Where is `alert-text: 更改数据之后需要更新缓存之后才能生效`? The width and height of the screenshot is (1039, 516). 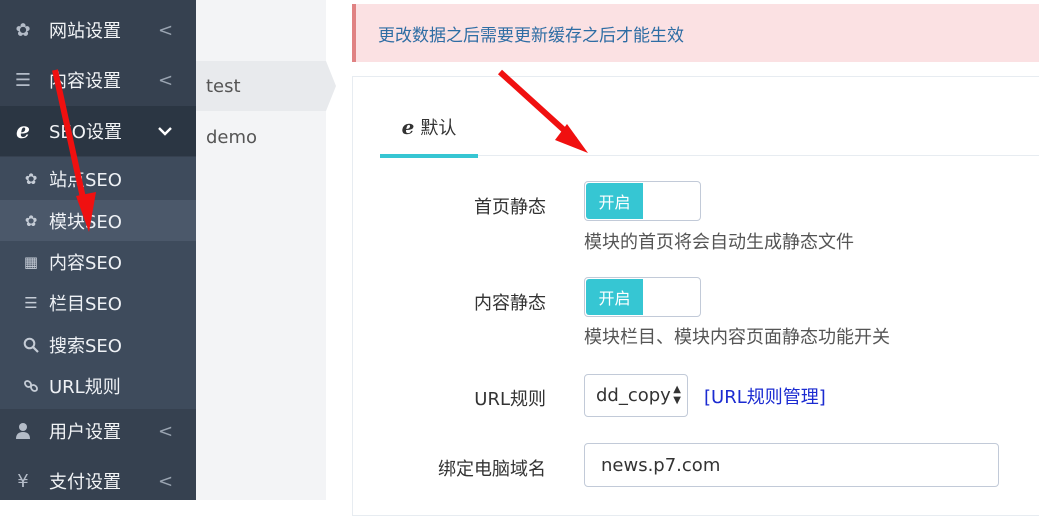 alert-text: 更改数据之后需要更新缓存之后才能生效 is located at coordinates (531, 35).